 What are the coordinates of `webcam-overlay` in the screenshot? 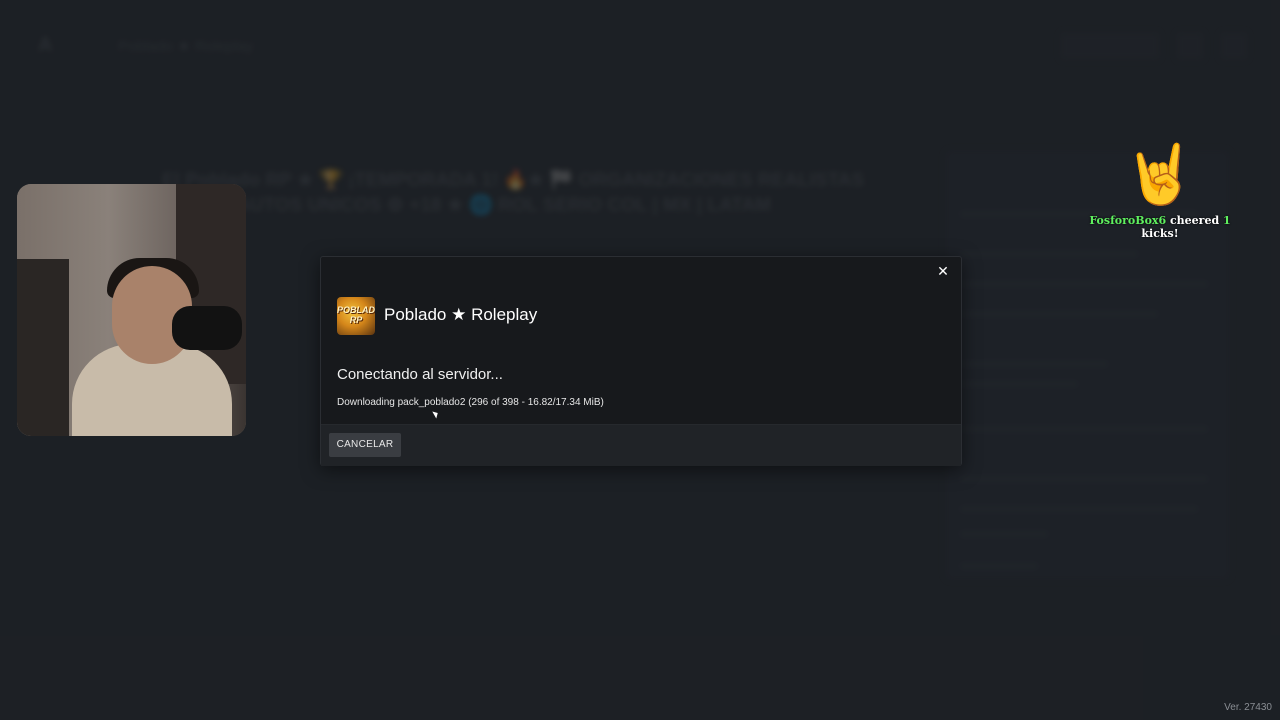 It's located at (131, 310).